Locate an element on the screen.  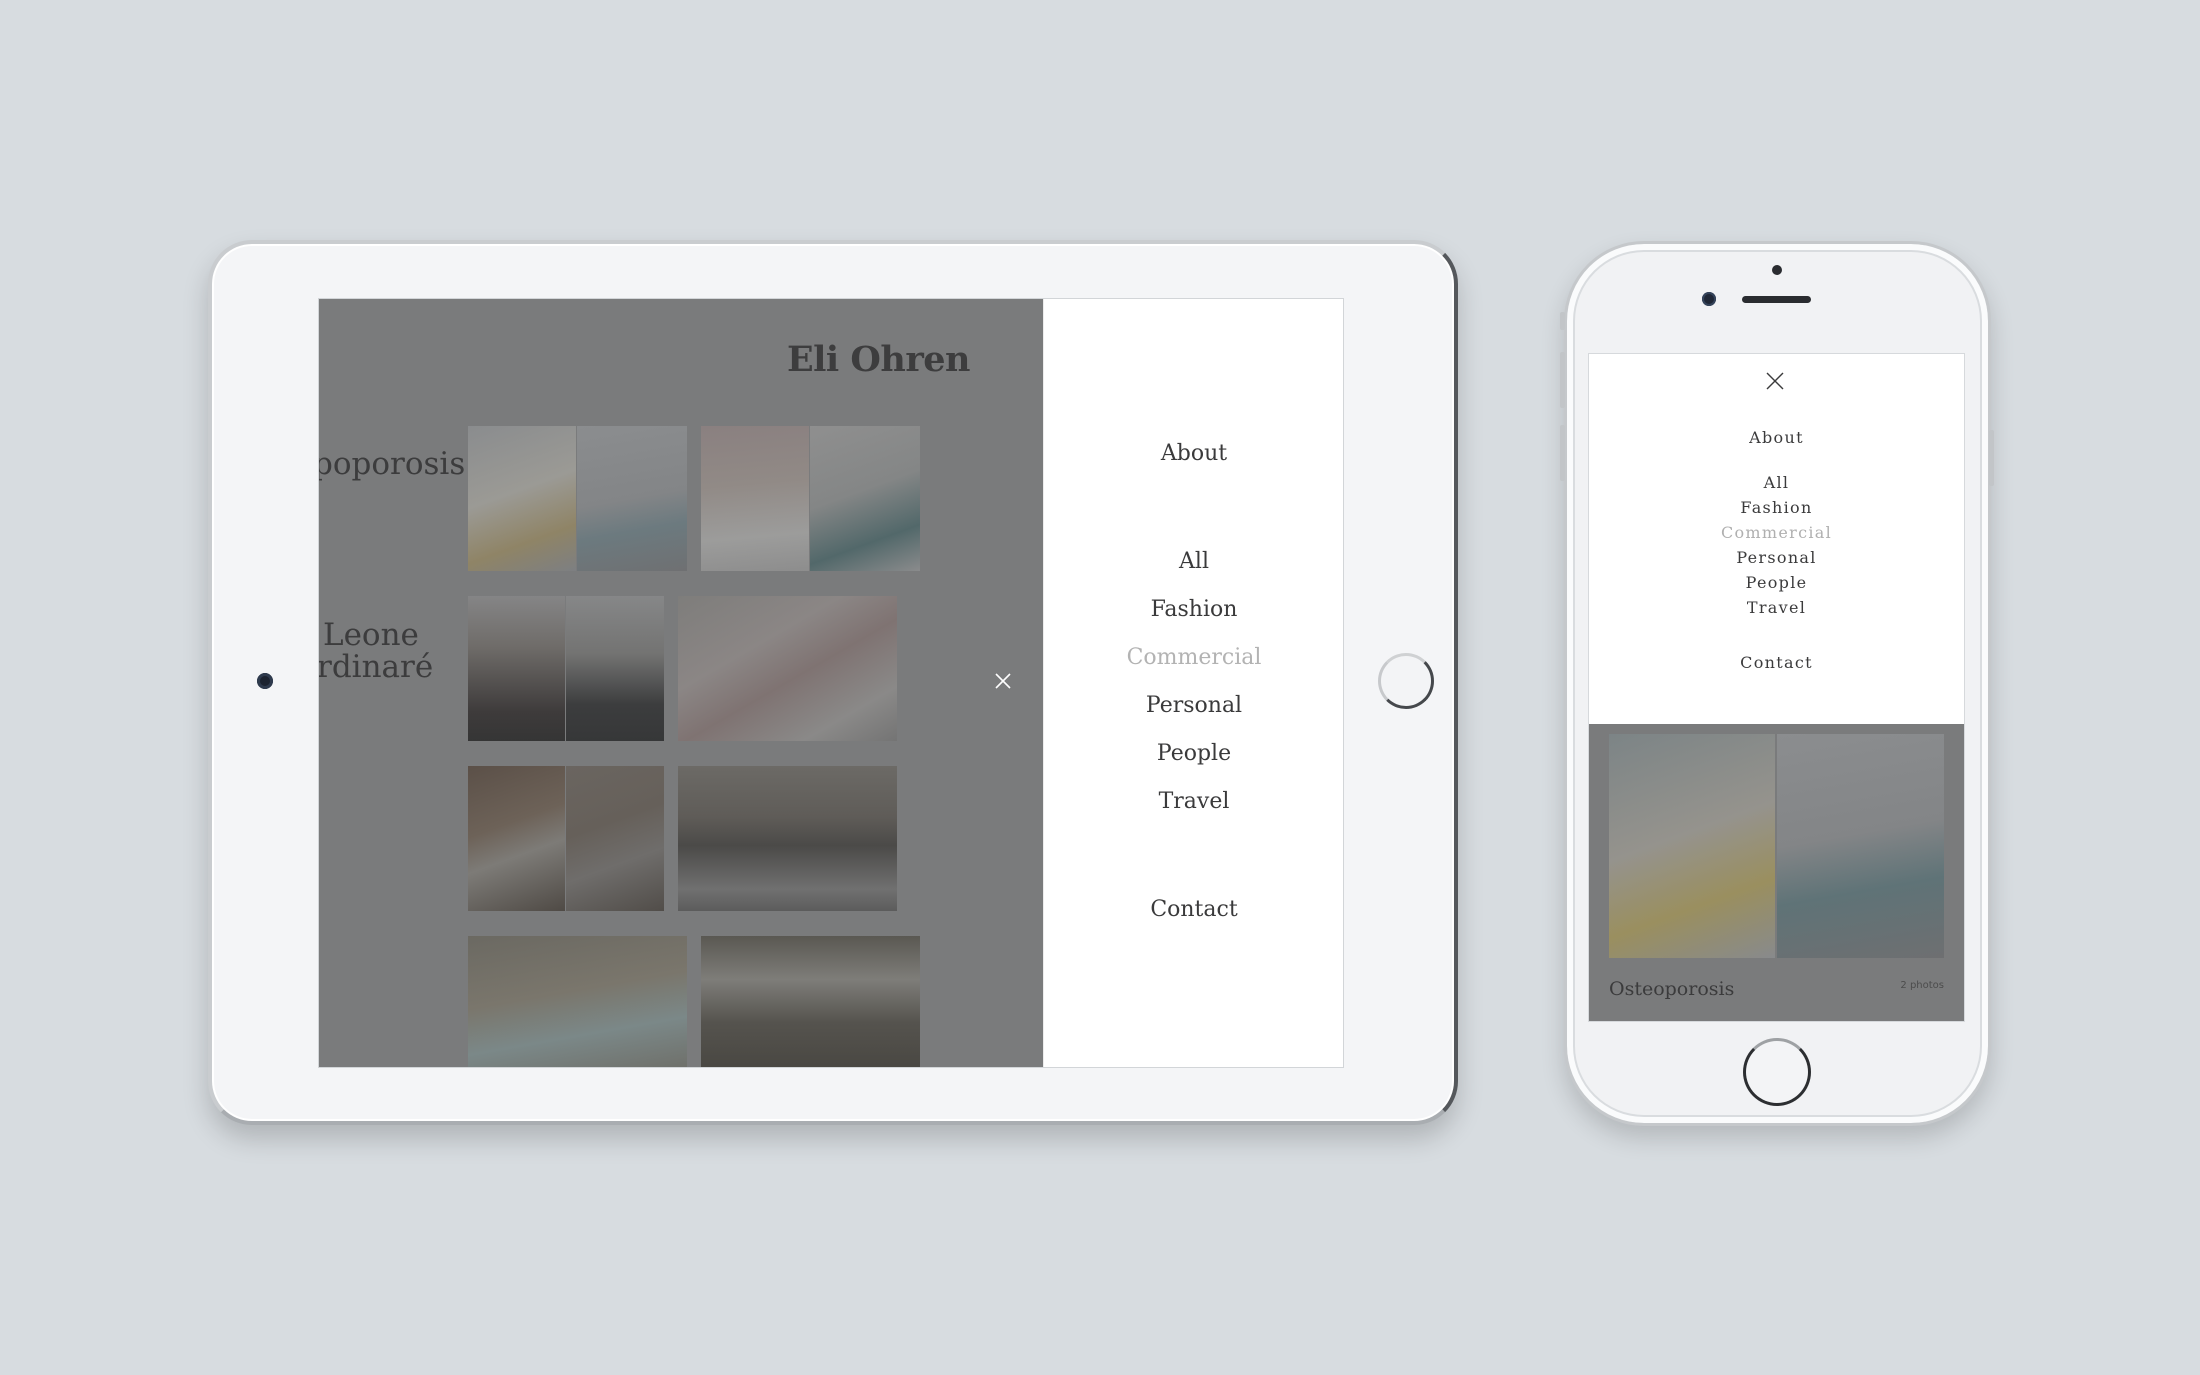
tablet-home-button is located at coordinates (1406, 681).